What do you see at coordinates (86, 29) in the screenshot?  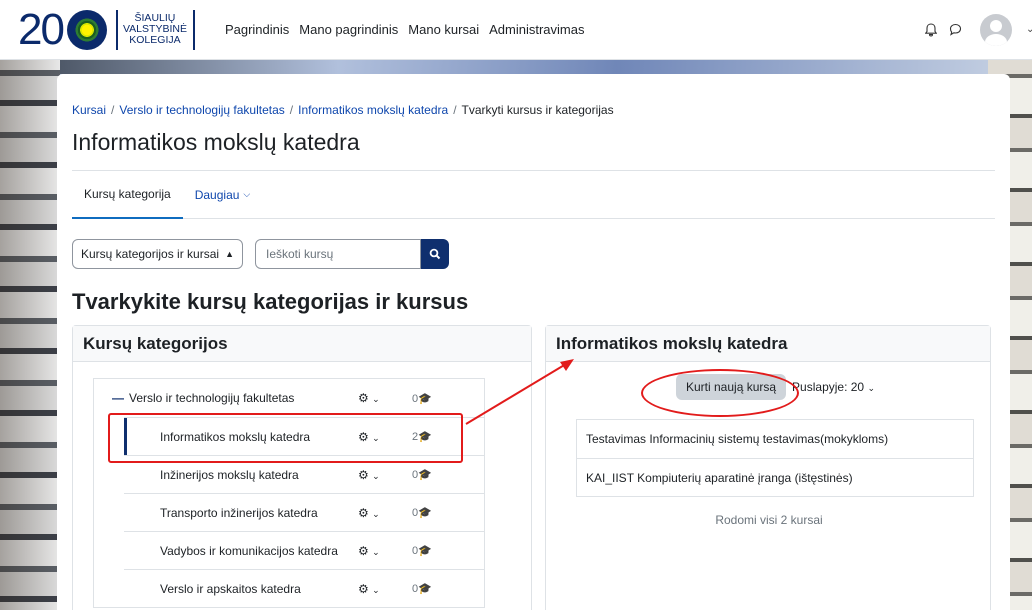 I see `logo-sun-emblem` at bounding box center [86, 29].